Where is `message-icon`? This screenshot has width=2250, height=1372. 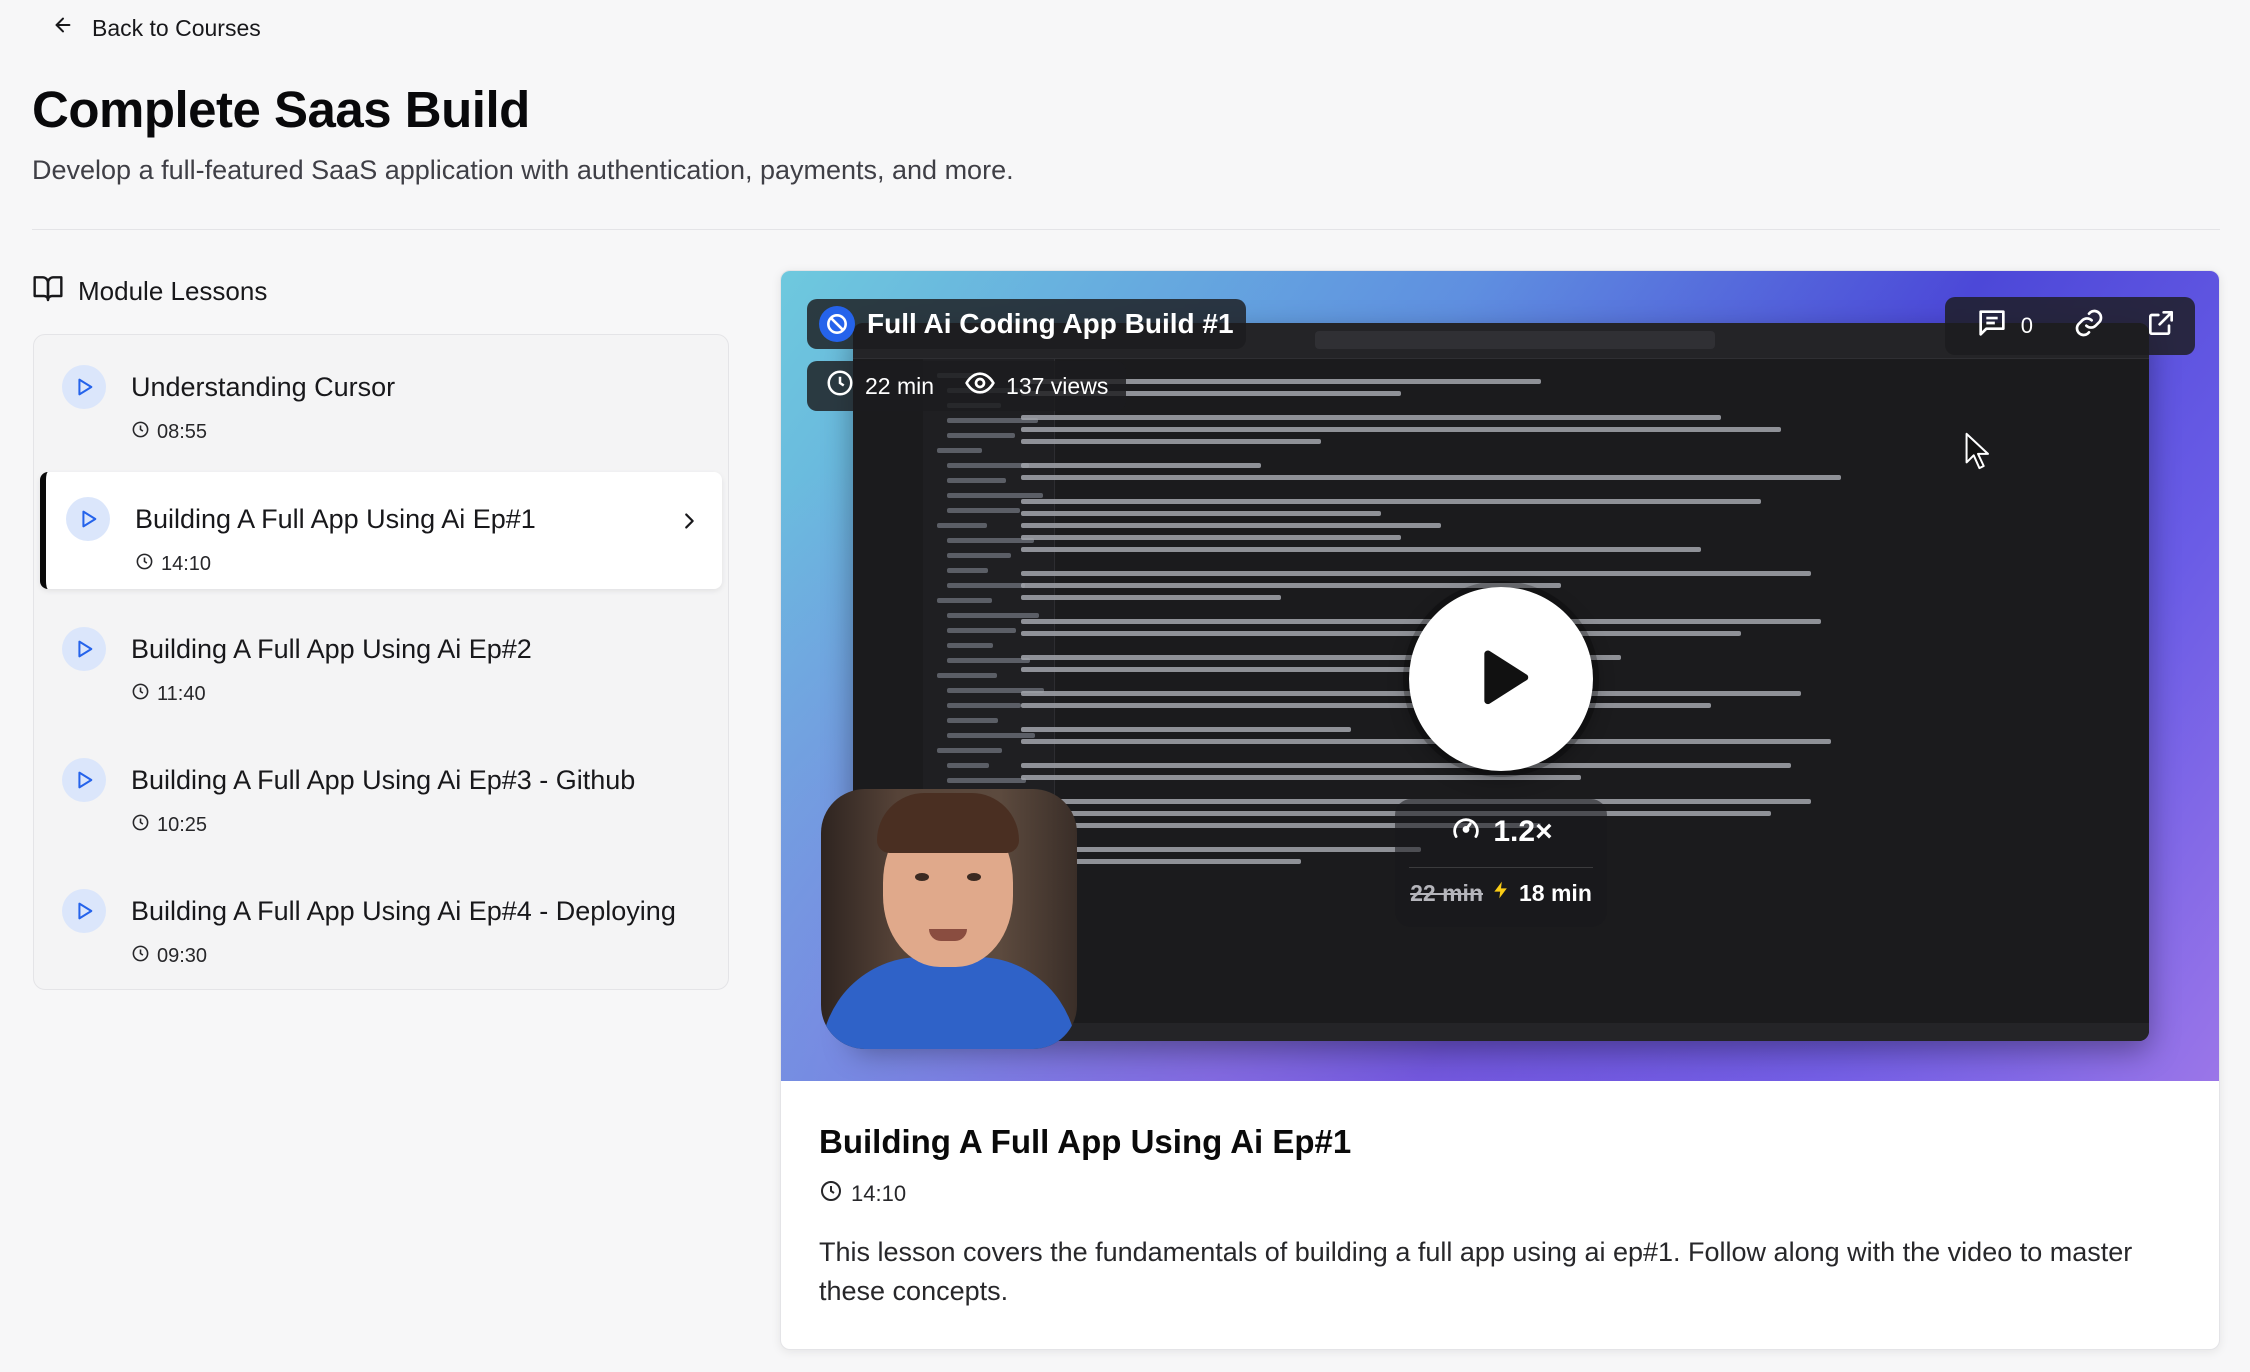 message-icon is located at coordinates (1992, 326).